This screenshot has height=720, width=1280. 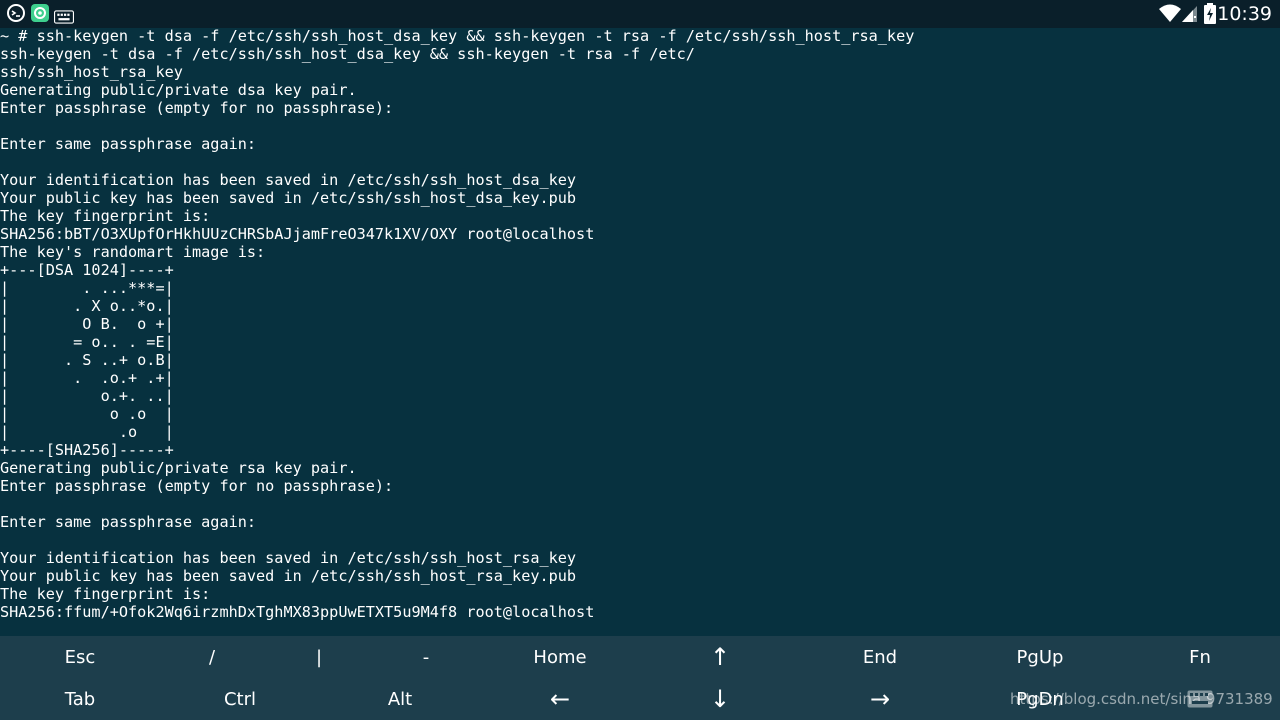 What do you see at coordinates (178, 90) in the screenshot?
I see `terminal-line: Generating public/private dsa key pair.` at bounding box center [178, 90].